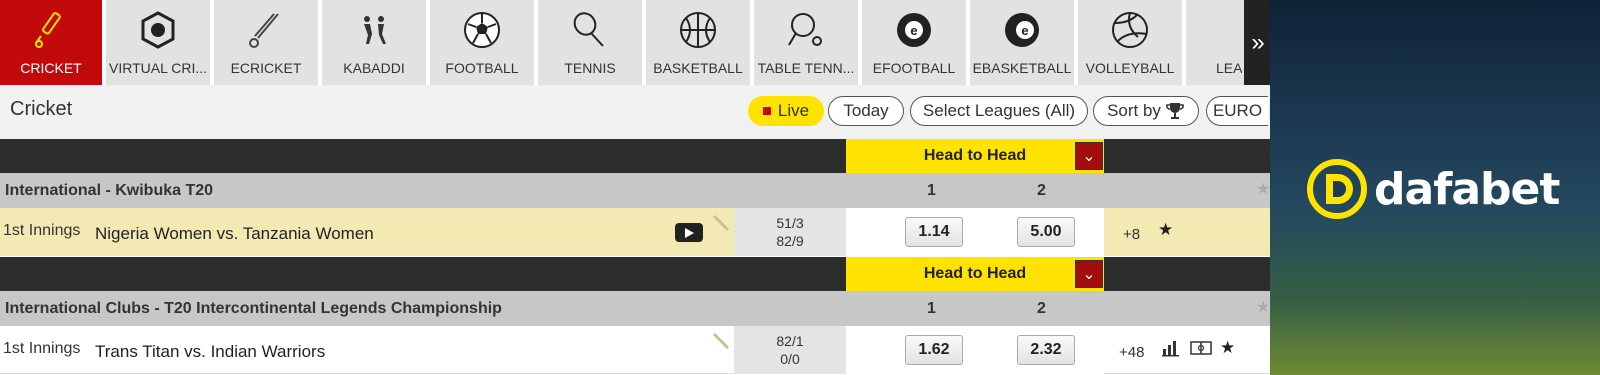 This screenshot has height=375, width=1600. I want to click on tab-tennis-label: TENNIS, so click(590, 68).